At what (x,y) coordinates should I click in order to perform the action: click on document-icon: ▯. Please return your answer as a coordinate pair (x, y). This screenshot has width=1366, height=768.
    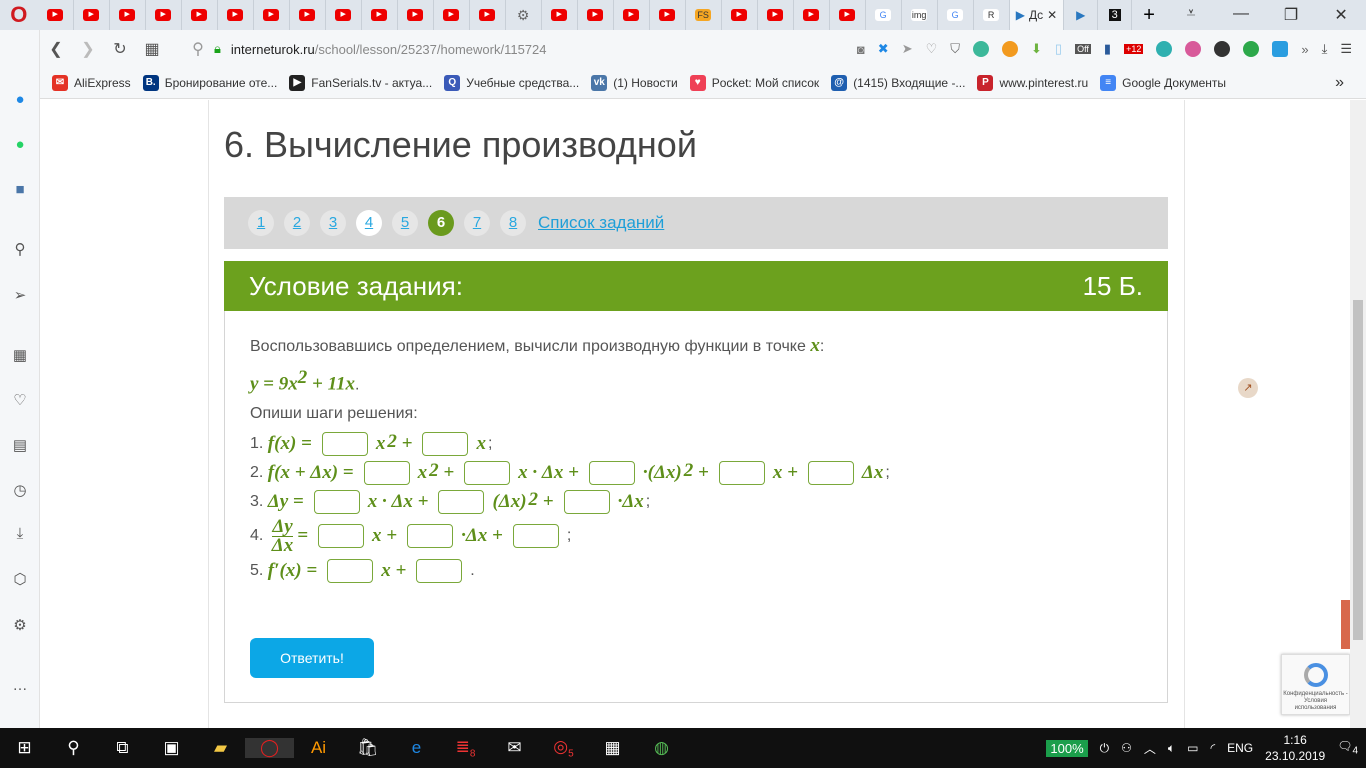
    Looking at the image, I should click on (1058, 49).